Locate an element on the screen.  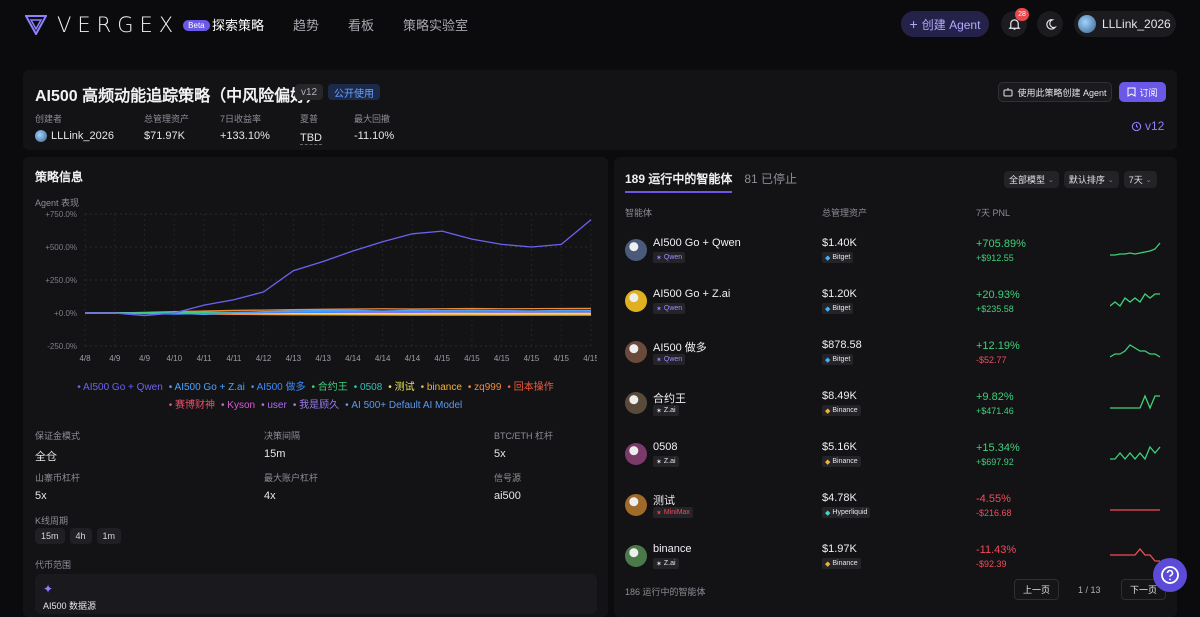
param-label: 山寨币杠杆 is located at coordinates (135, 477).